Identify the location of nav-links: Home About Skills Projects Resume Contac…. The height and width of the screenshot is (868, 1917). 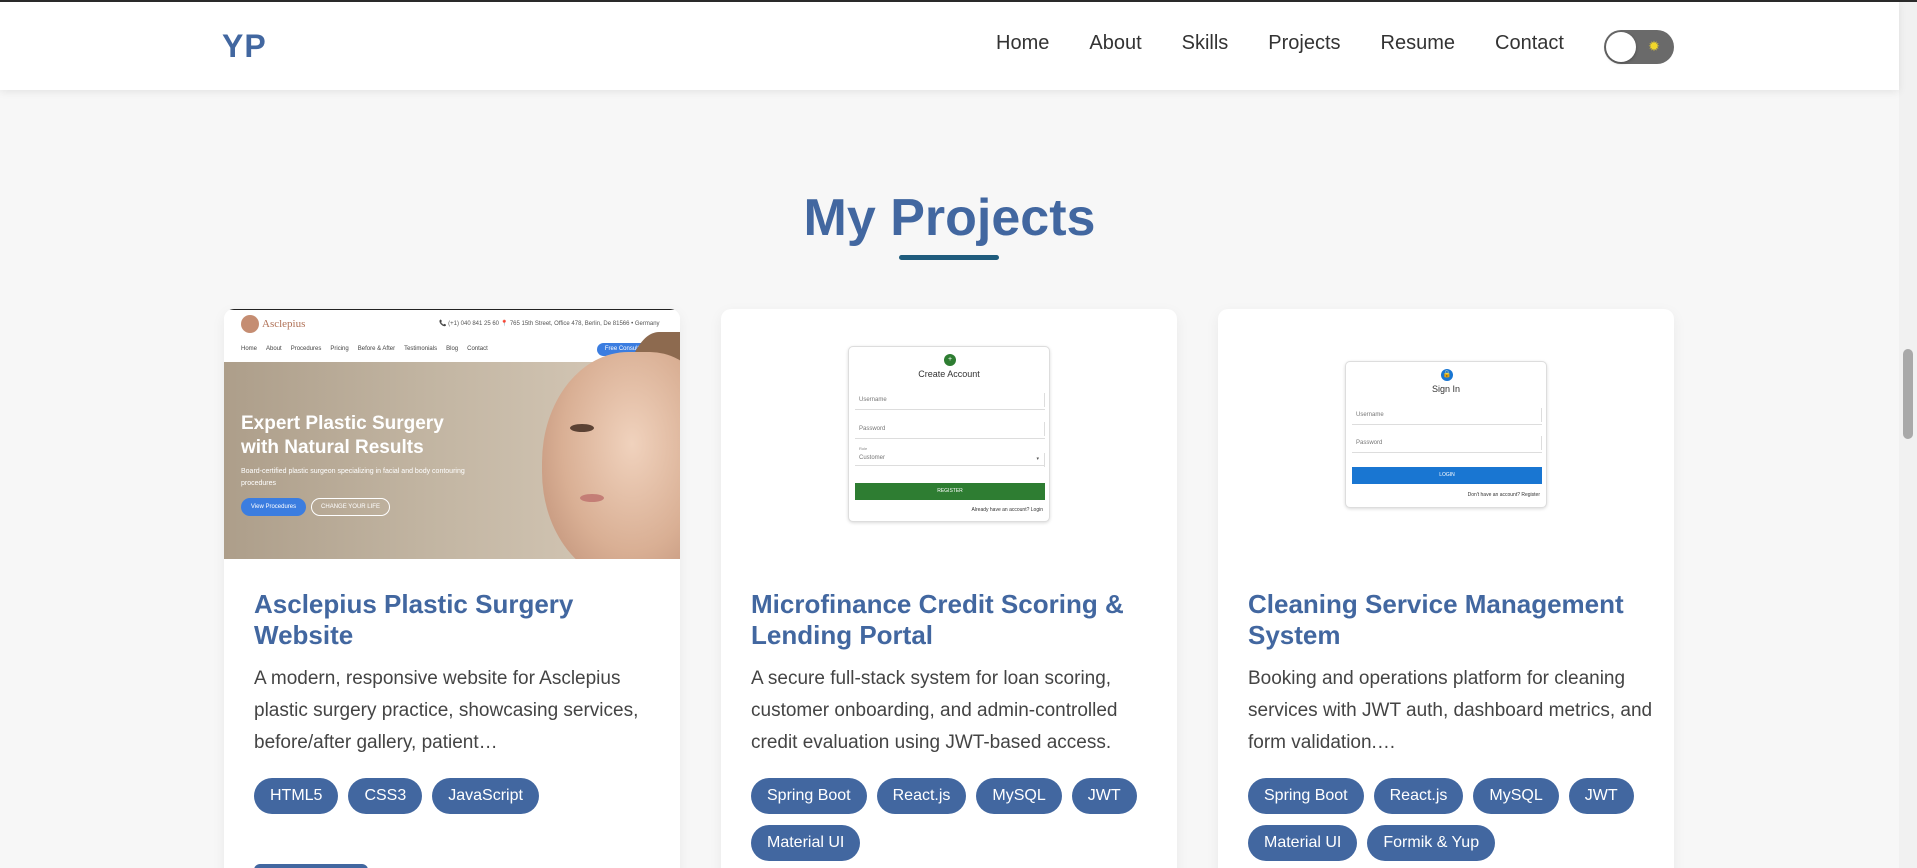
(1280, 43).